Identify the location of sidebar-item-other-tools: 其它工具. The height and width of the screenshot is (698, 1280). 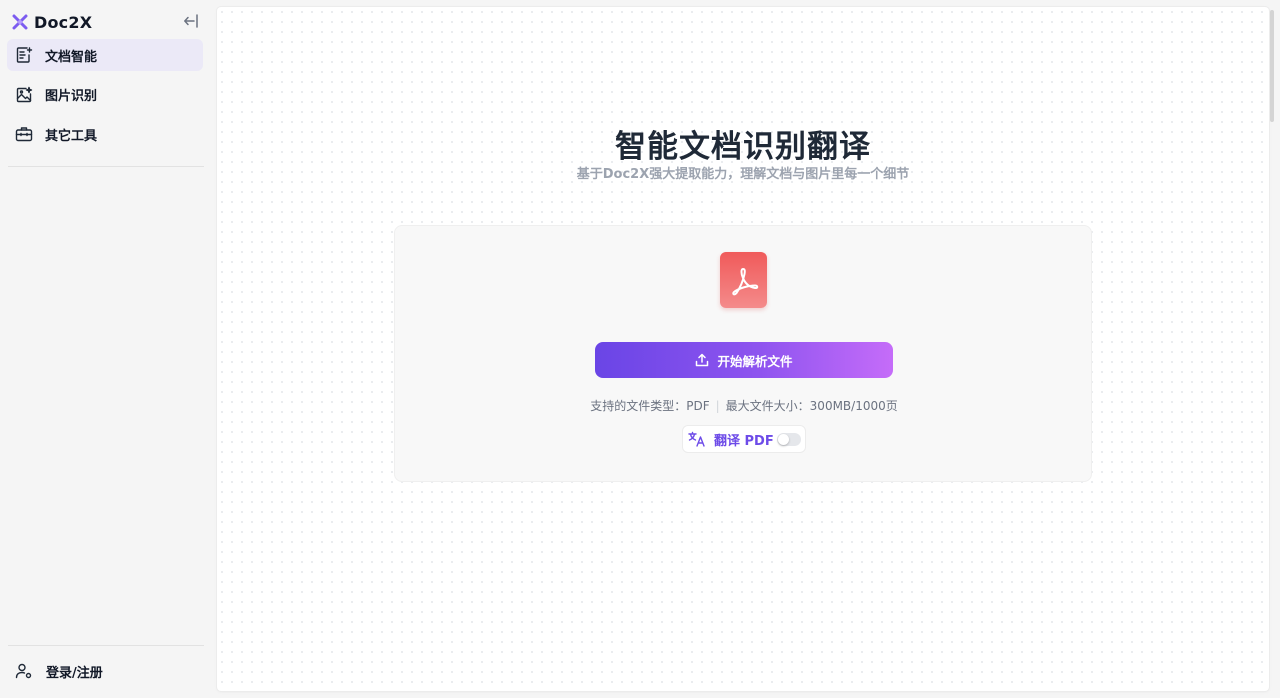
(105, 134).